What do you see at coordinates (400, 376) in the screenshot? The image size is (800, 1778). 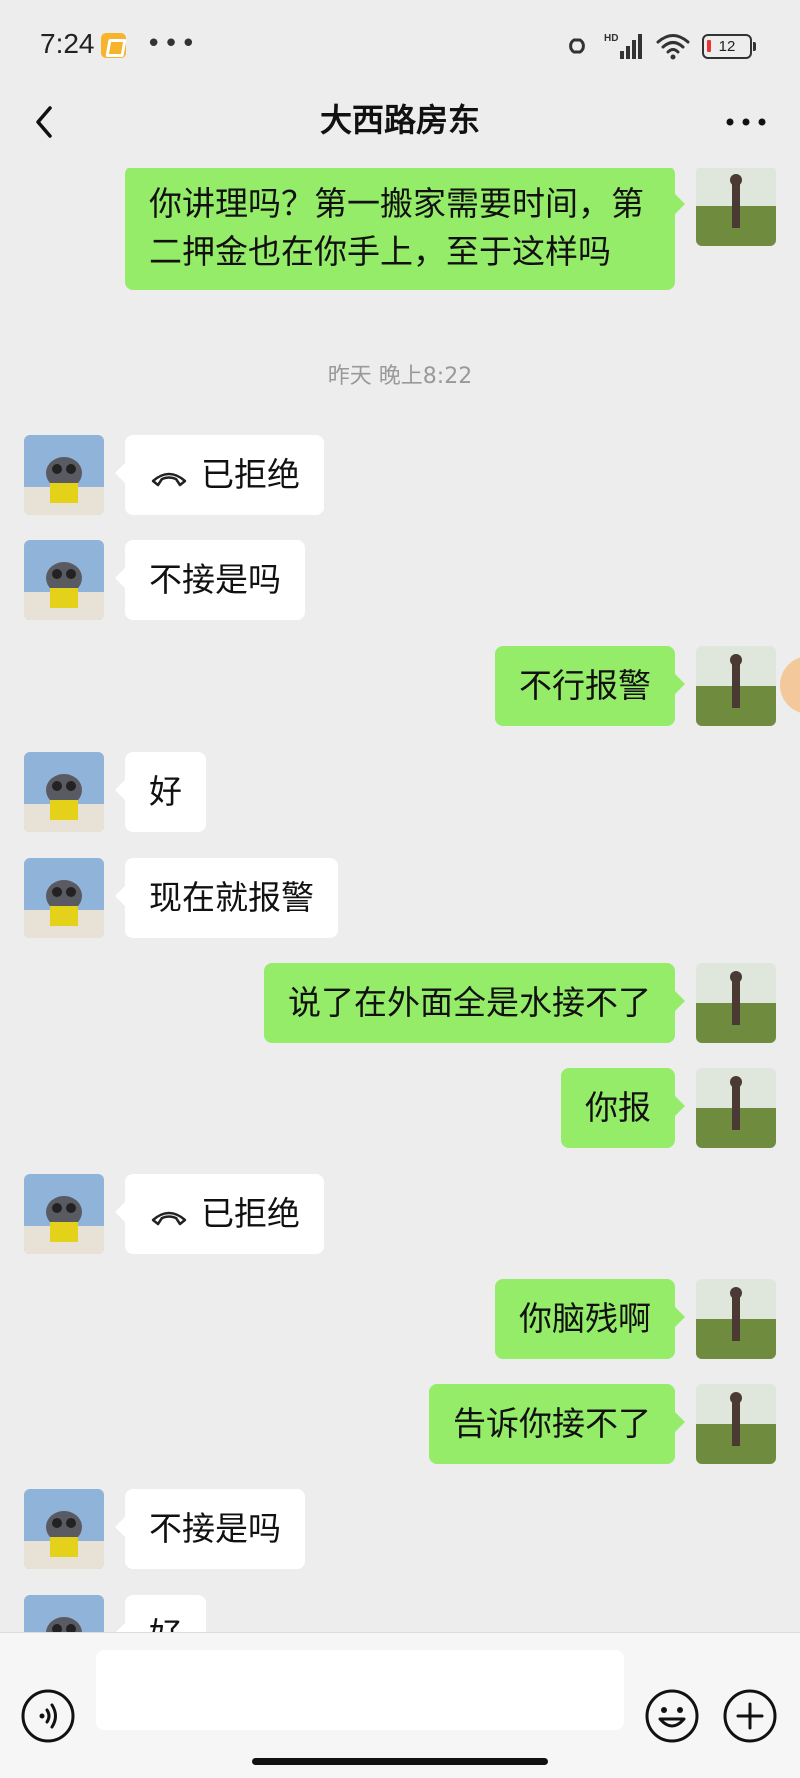 I see `timestamp: 昨天 晚上8:22` at bounding box center [400, 376].